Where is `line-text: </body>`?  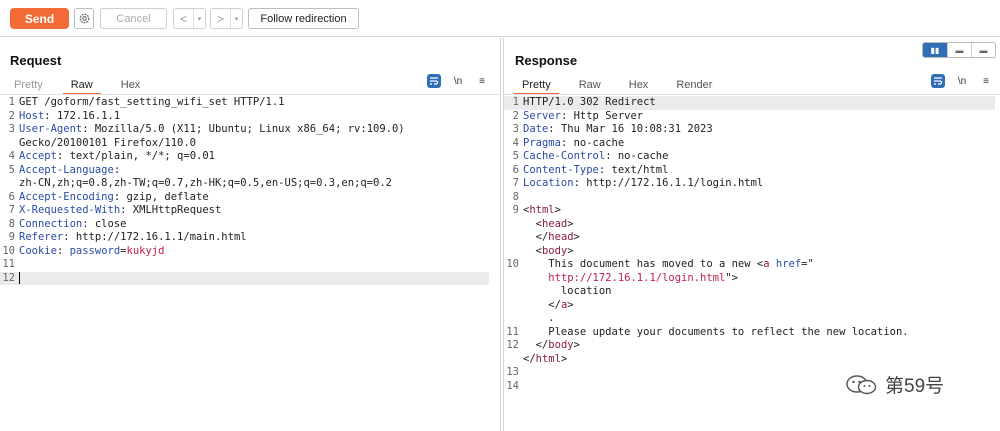 line-text: </body> is located at coordinates (551, 346).